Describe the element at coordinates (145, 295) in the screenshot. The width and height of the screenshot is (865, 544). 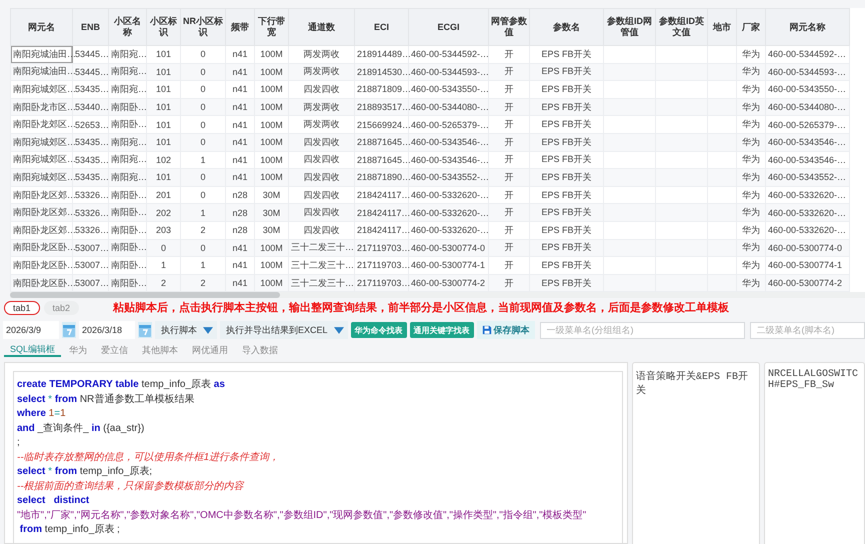
I see `scrollbar-thumb` at that location.